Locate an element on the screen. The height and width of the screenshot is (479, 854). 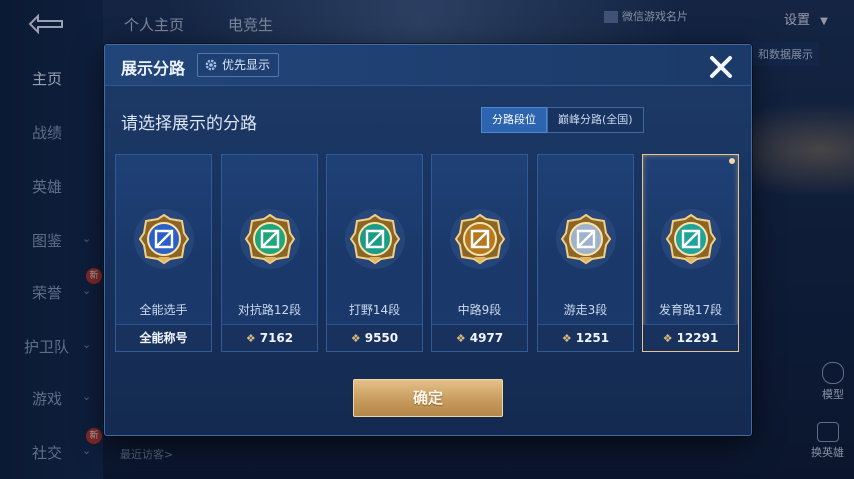
close-icon is located at coordinates (721, 67).